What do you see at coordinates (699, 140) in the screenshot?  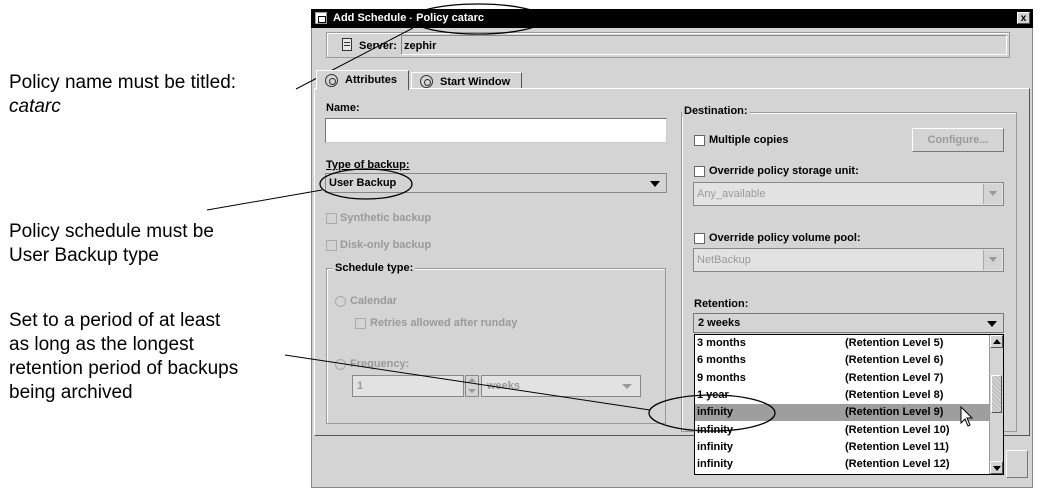 I see `multiple-copies-checkbox` at bounding box center [699, 140].